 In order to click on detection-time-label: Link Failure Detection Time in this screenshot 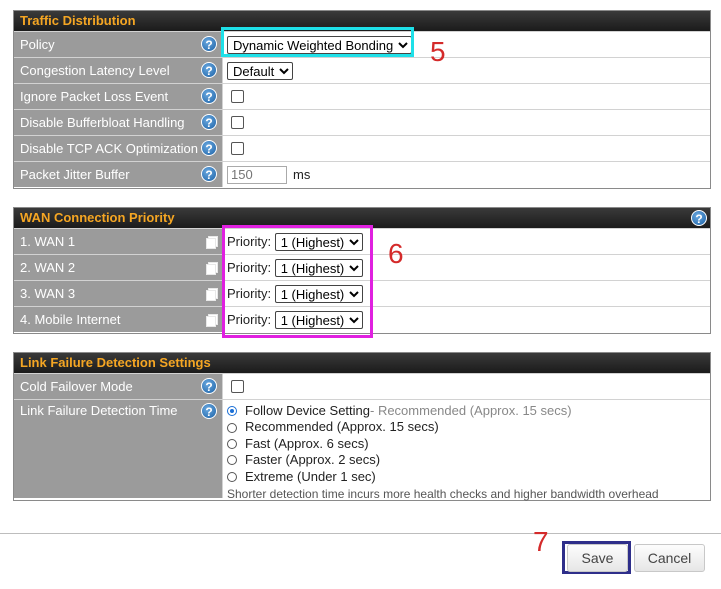, I will do `click(99, 410)`.